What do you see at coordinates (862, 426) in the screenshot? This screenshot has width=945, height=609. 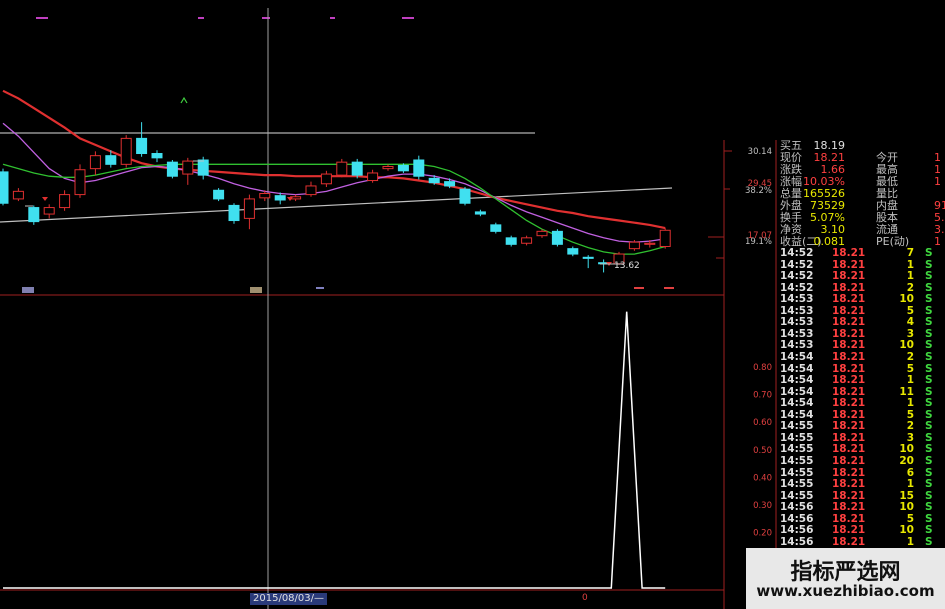 I see `tick-row: 14:55 18.21 2 S` at bounding box center [862, 426].